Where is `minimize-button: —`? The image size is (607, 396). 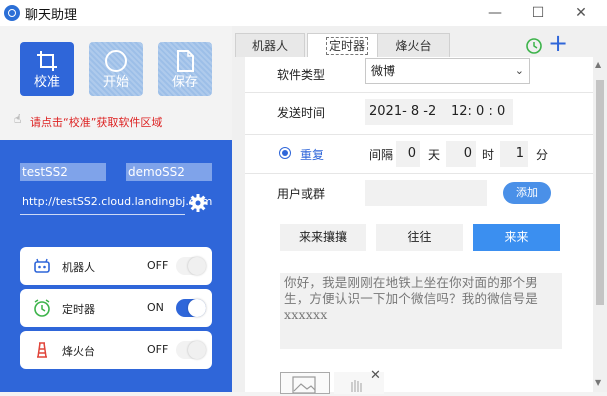
minimize-button: — is located at coordinates (495, 13).